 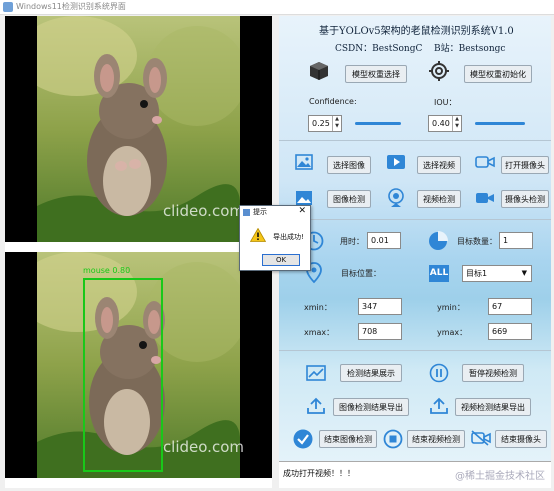 What do you see at coordinates (477, 273) in the screenshot?
I see `target-select-value: 目标1` at bounding box center [477, 273].